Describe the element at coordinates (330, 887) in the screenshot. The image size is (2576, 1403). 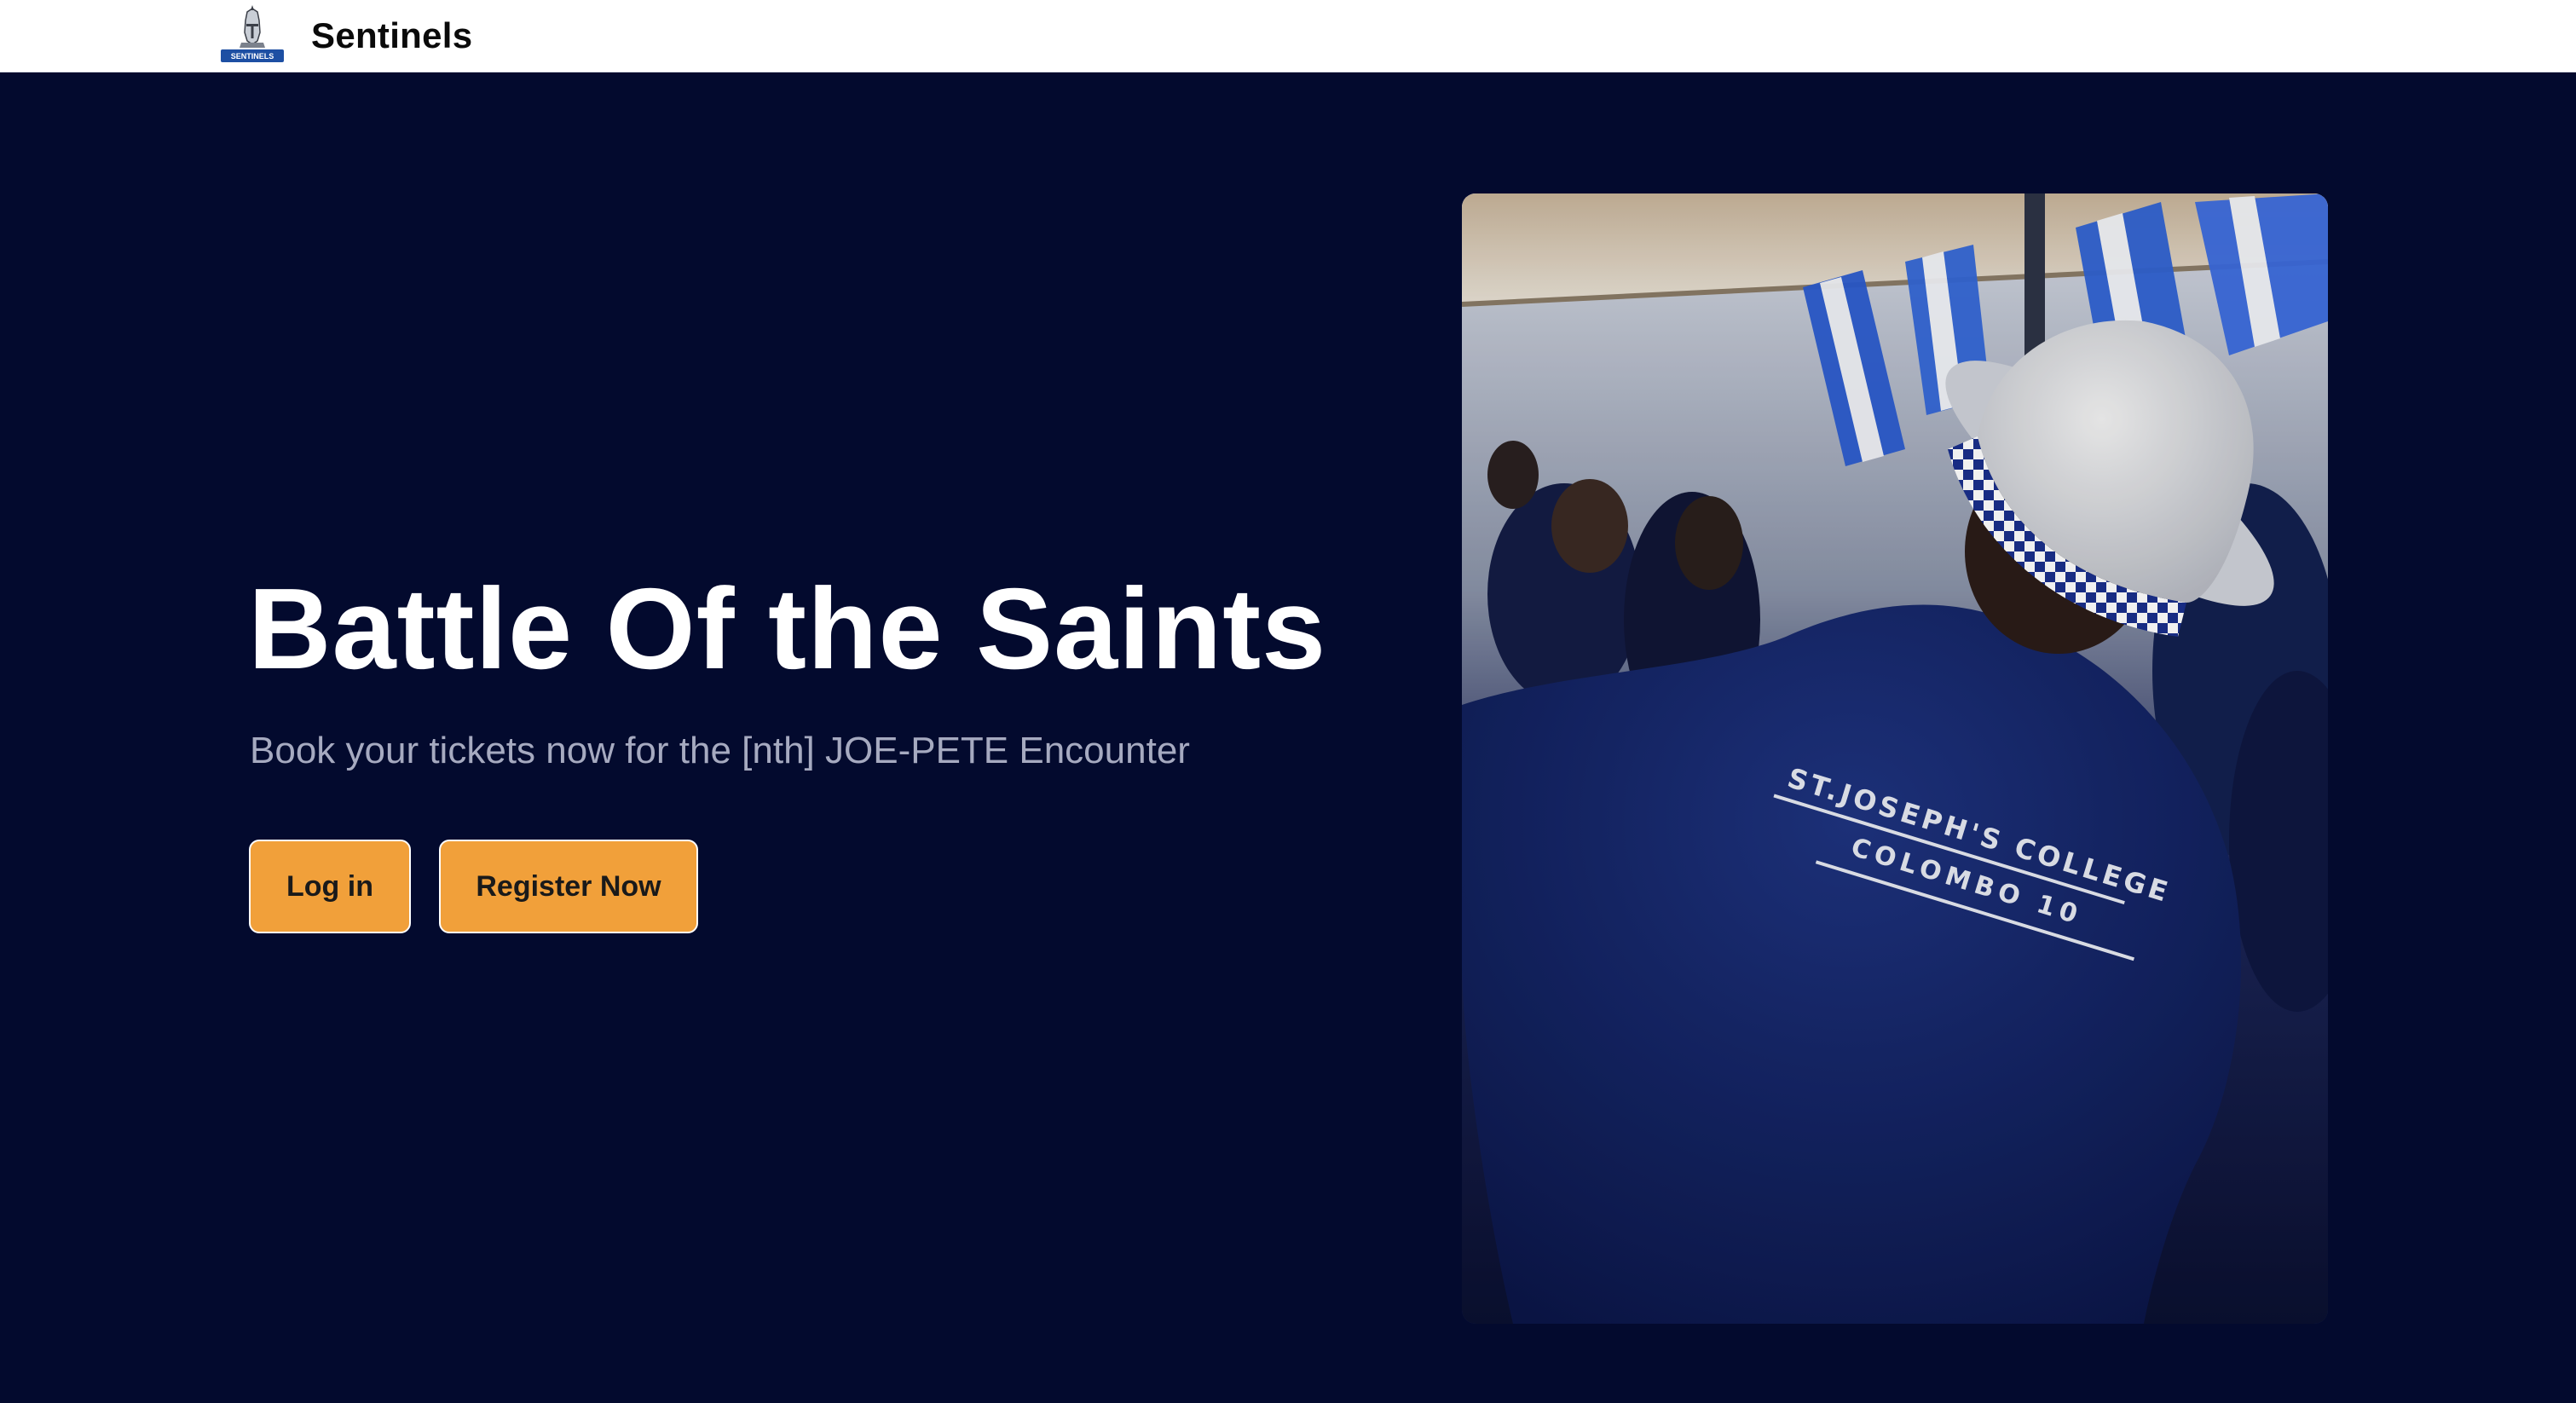
I see `login-button: Log in` at that location.